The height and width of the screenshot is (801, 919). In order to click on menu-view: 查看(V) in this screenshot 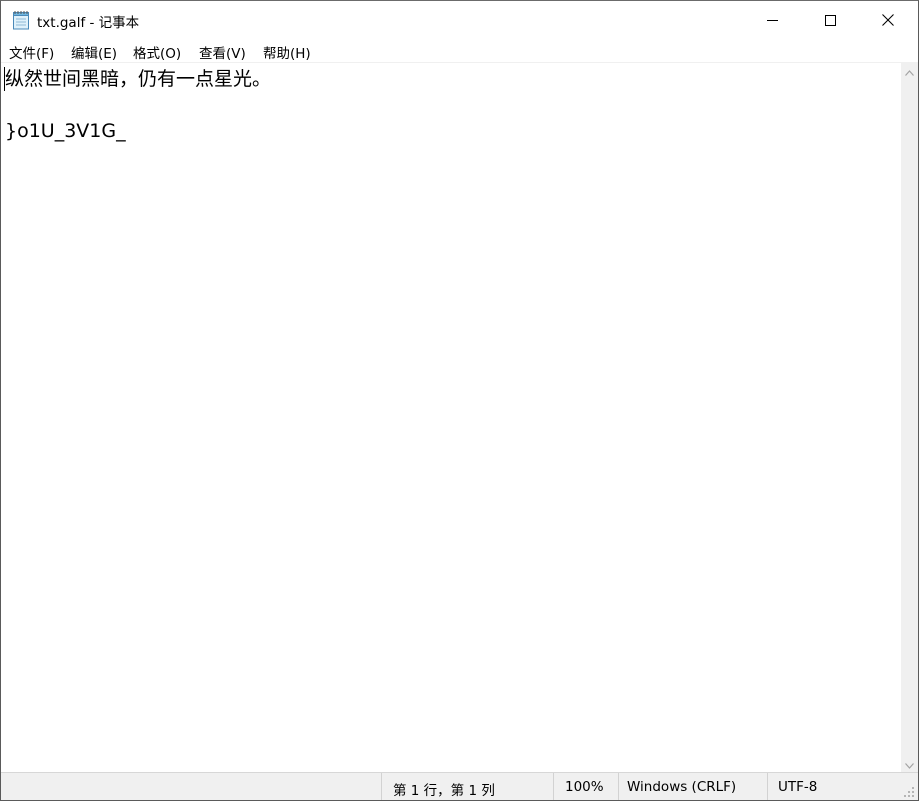, I will do `click(222, 52)`.